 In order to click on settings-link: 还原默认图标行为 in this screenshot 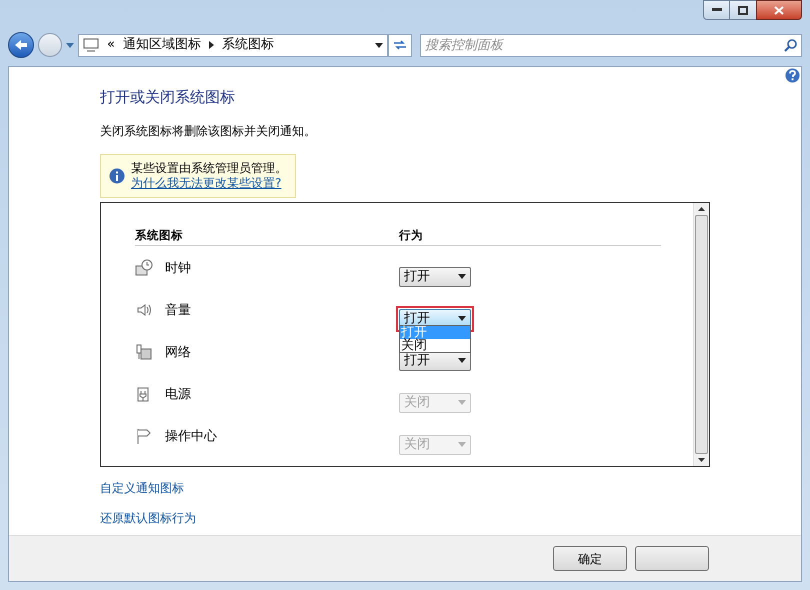, I will do `click(148, 517)`.